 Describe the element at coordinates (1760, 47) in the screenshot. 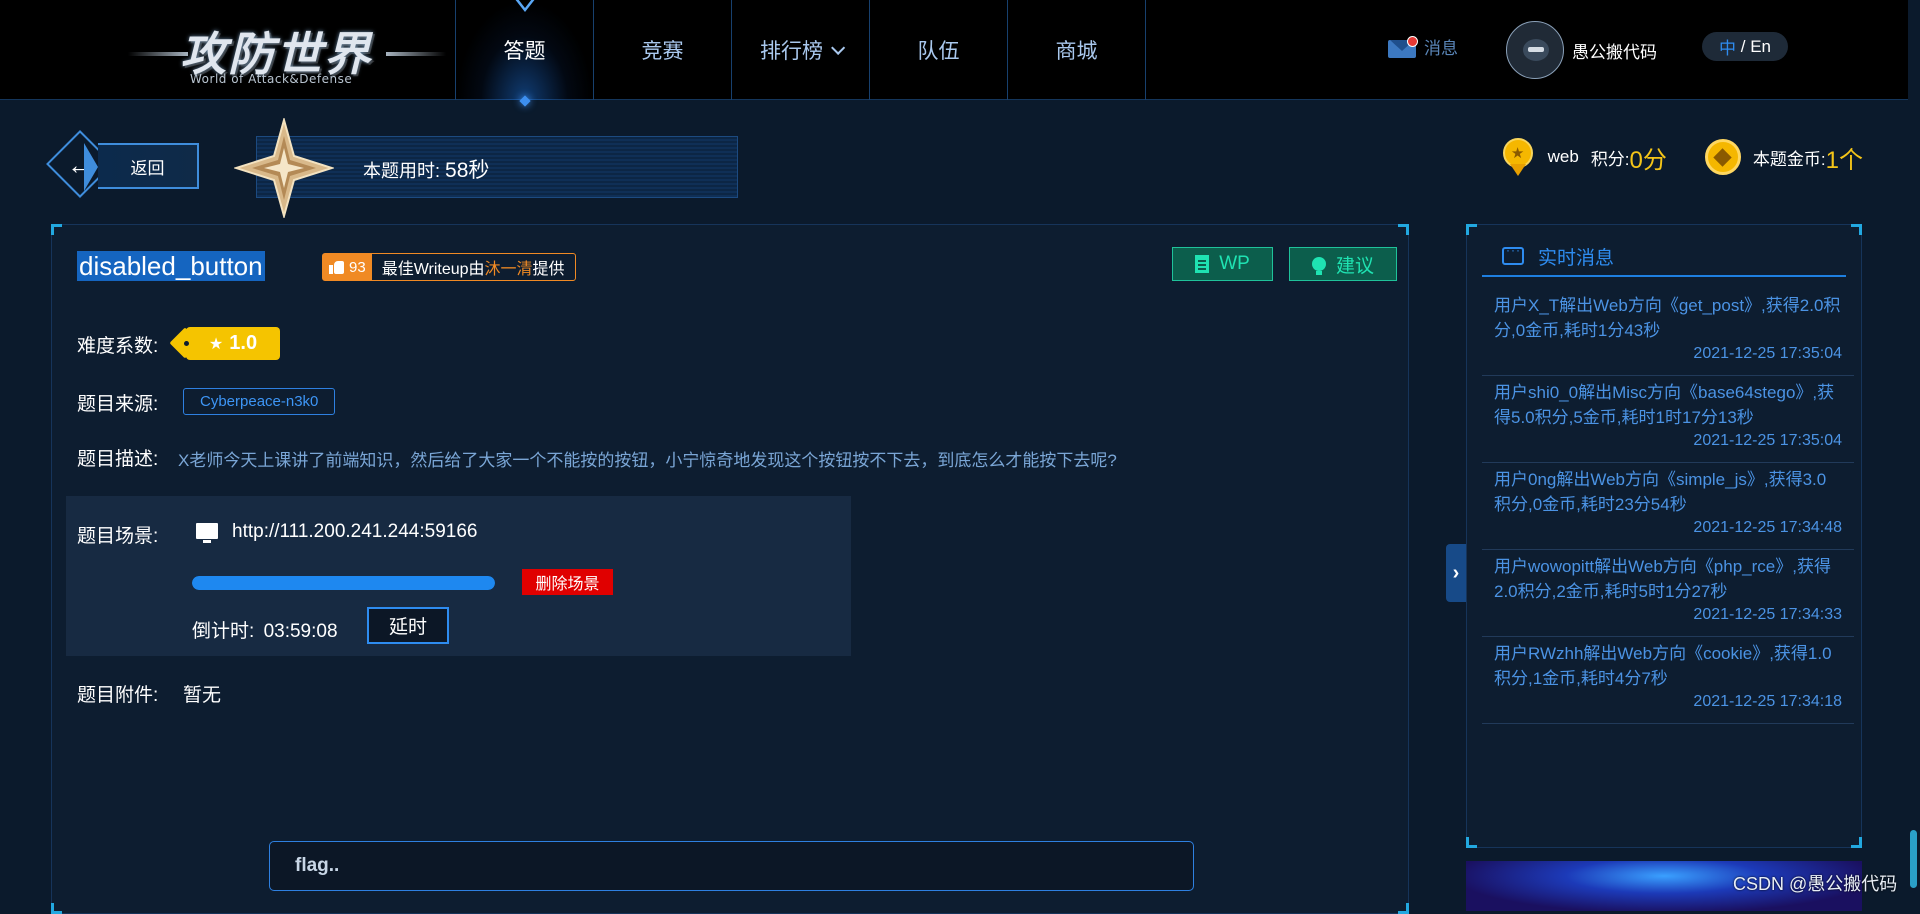

I see `lang-en: En` at that location.